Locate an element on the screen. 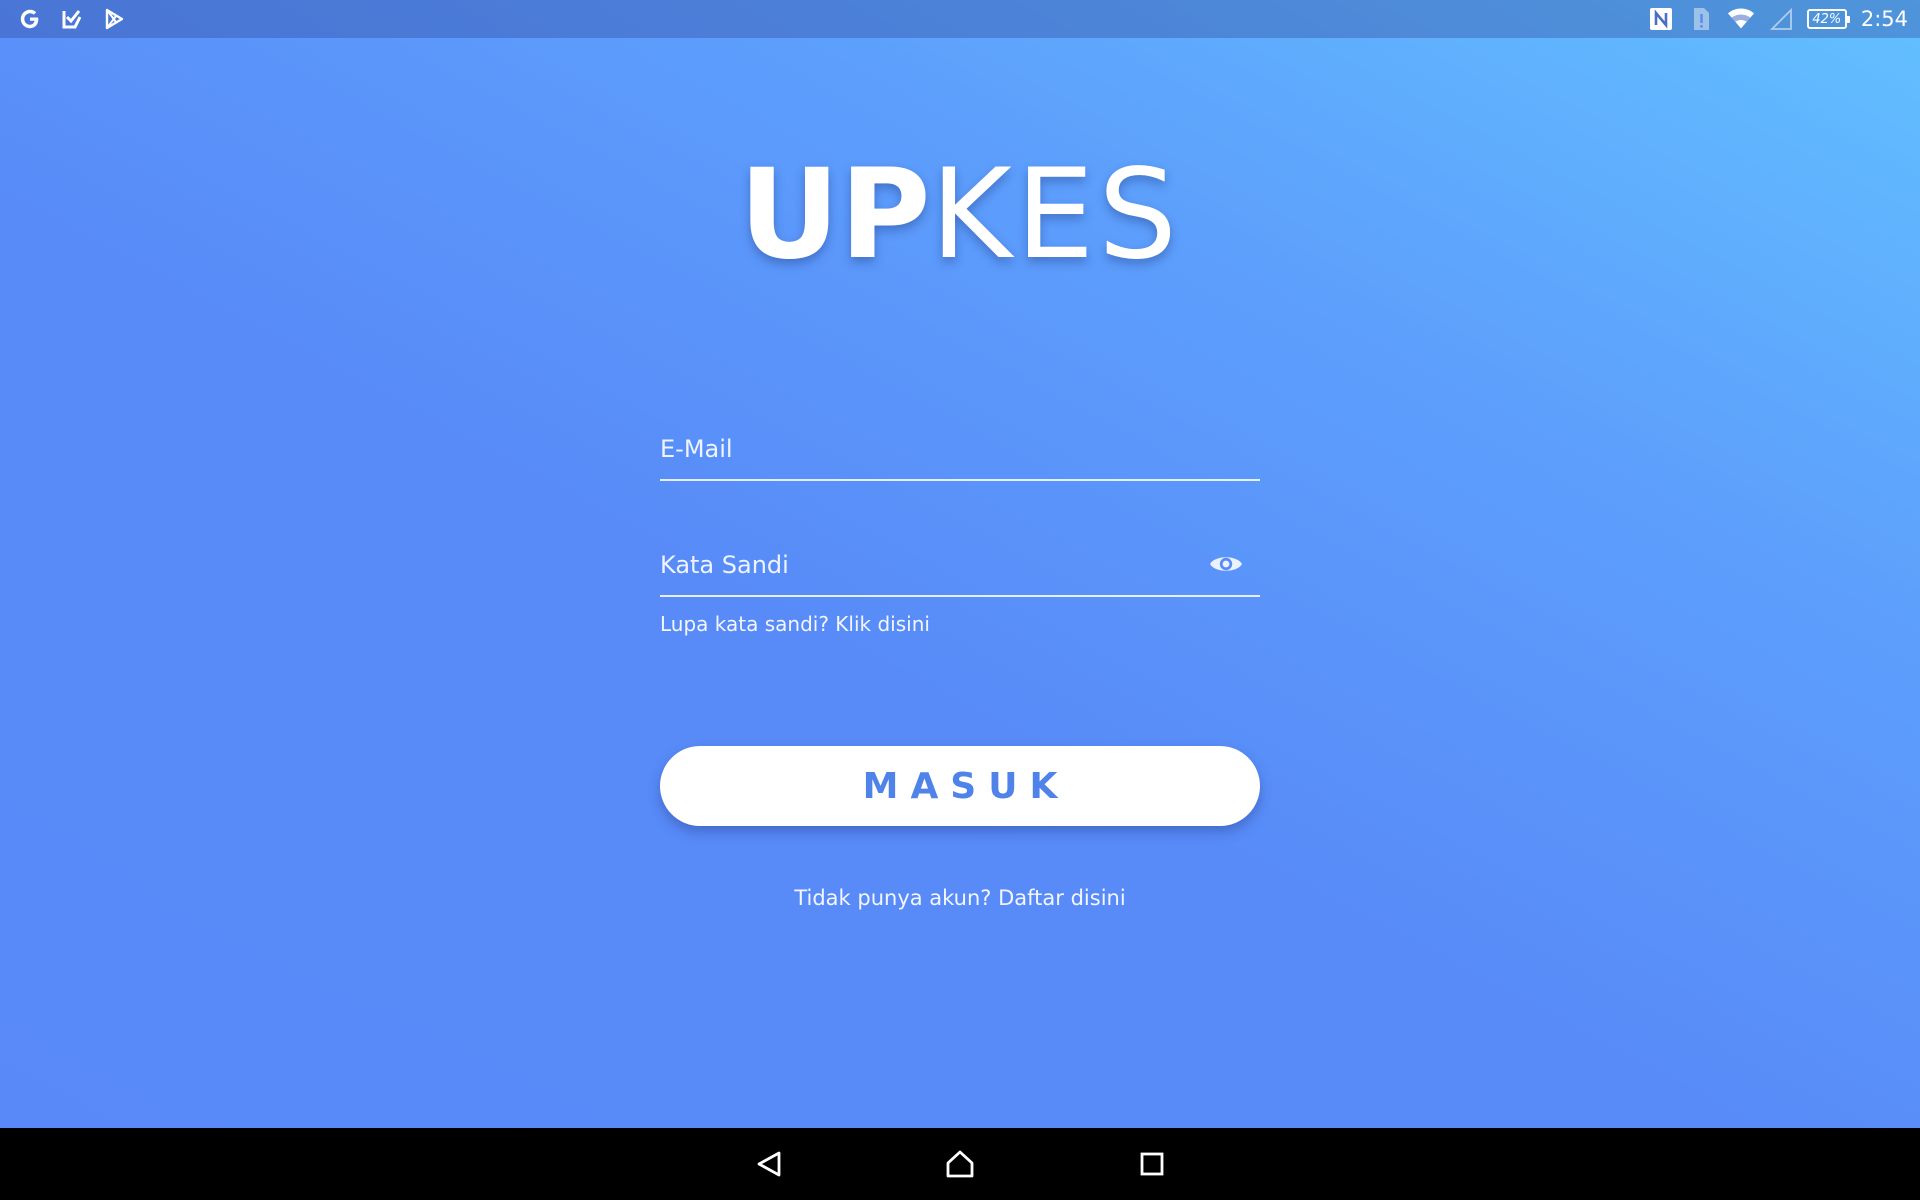  wifi-icon is located at coordinates (1741, 19).